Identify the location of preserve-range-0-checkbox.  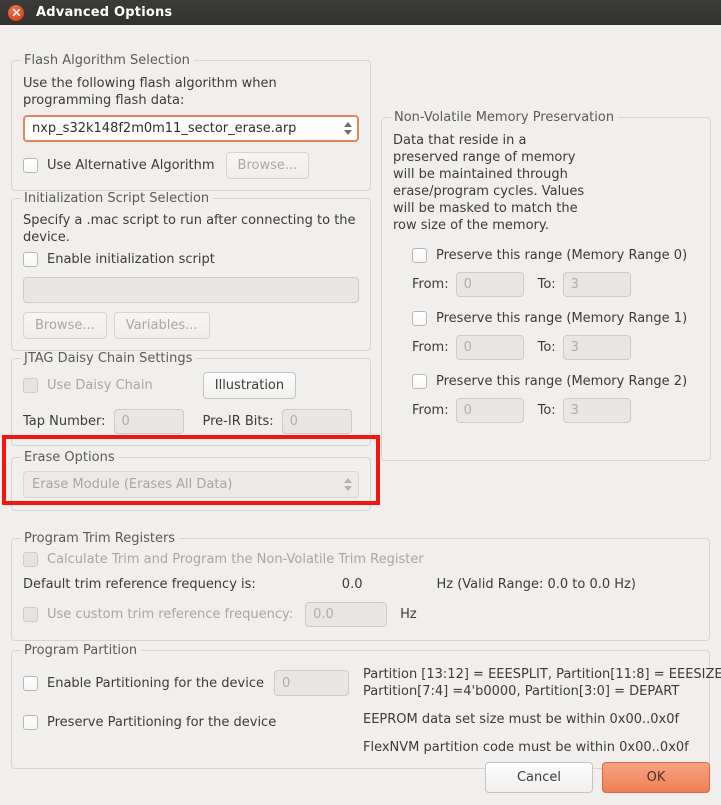
(419, 255).